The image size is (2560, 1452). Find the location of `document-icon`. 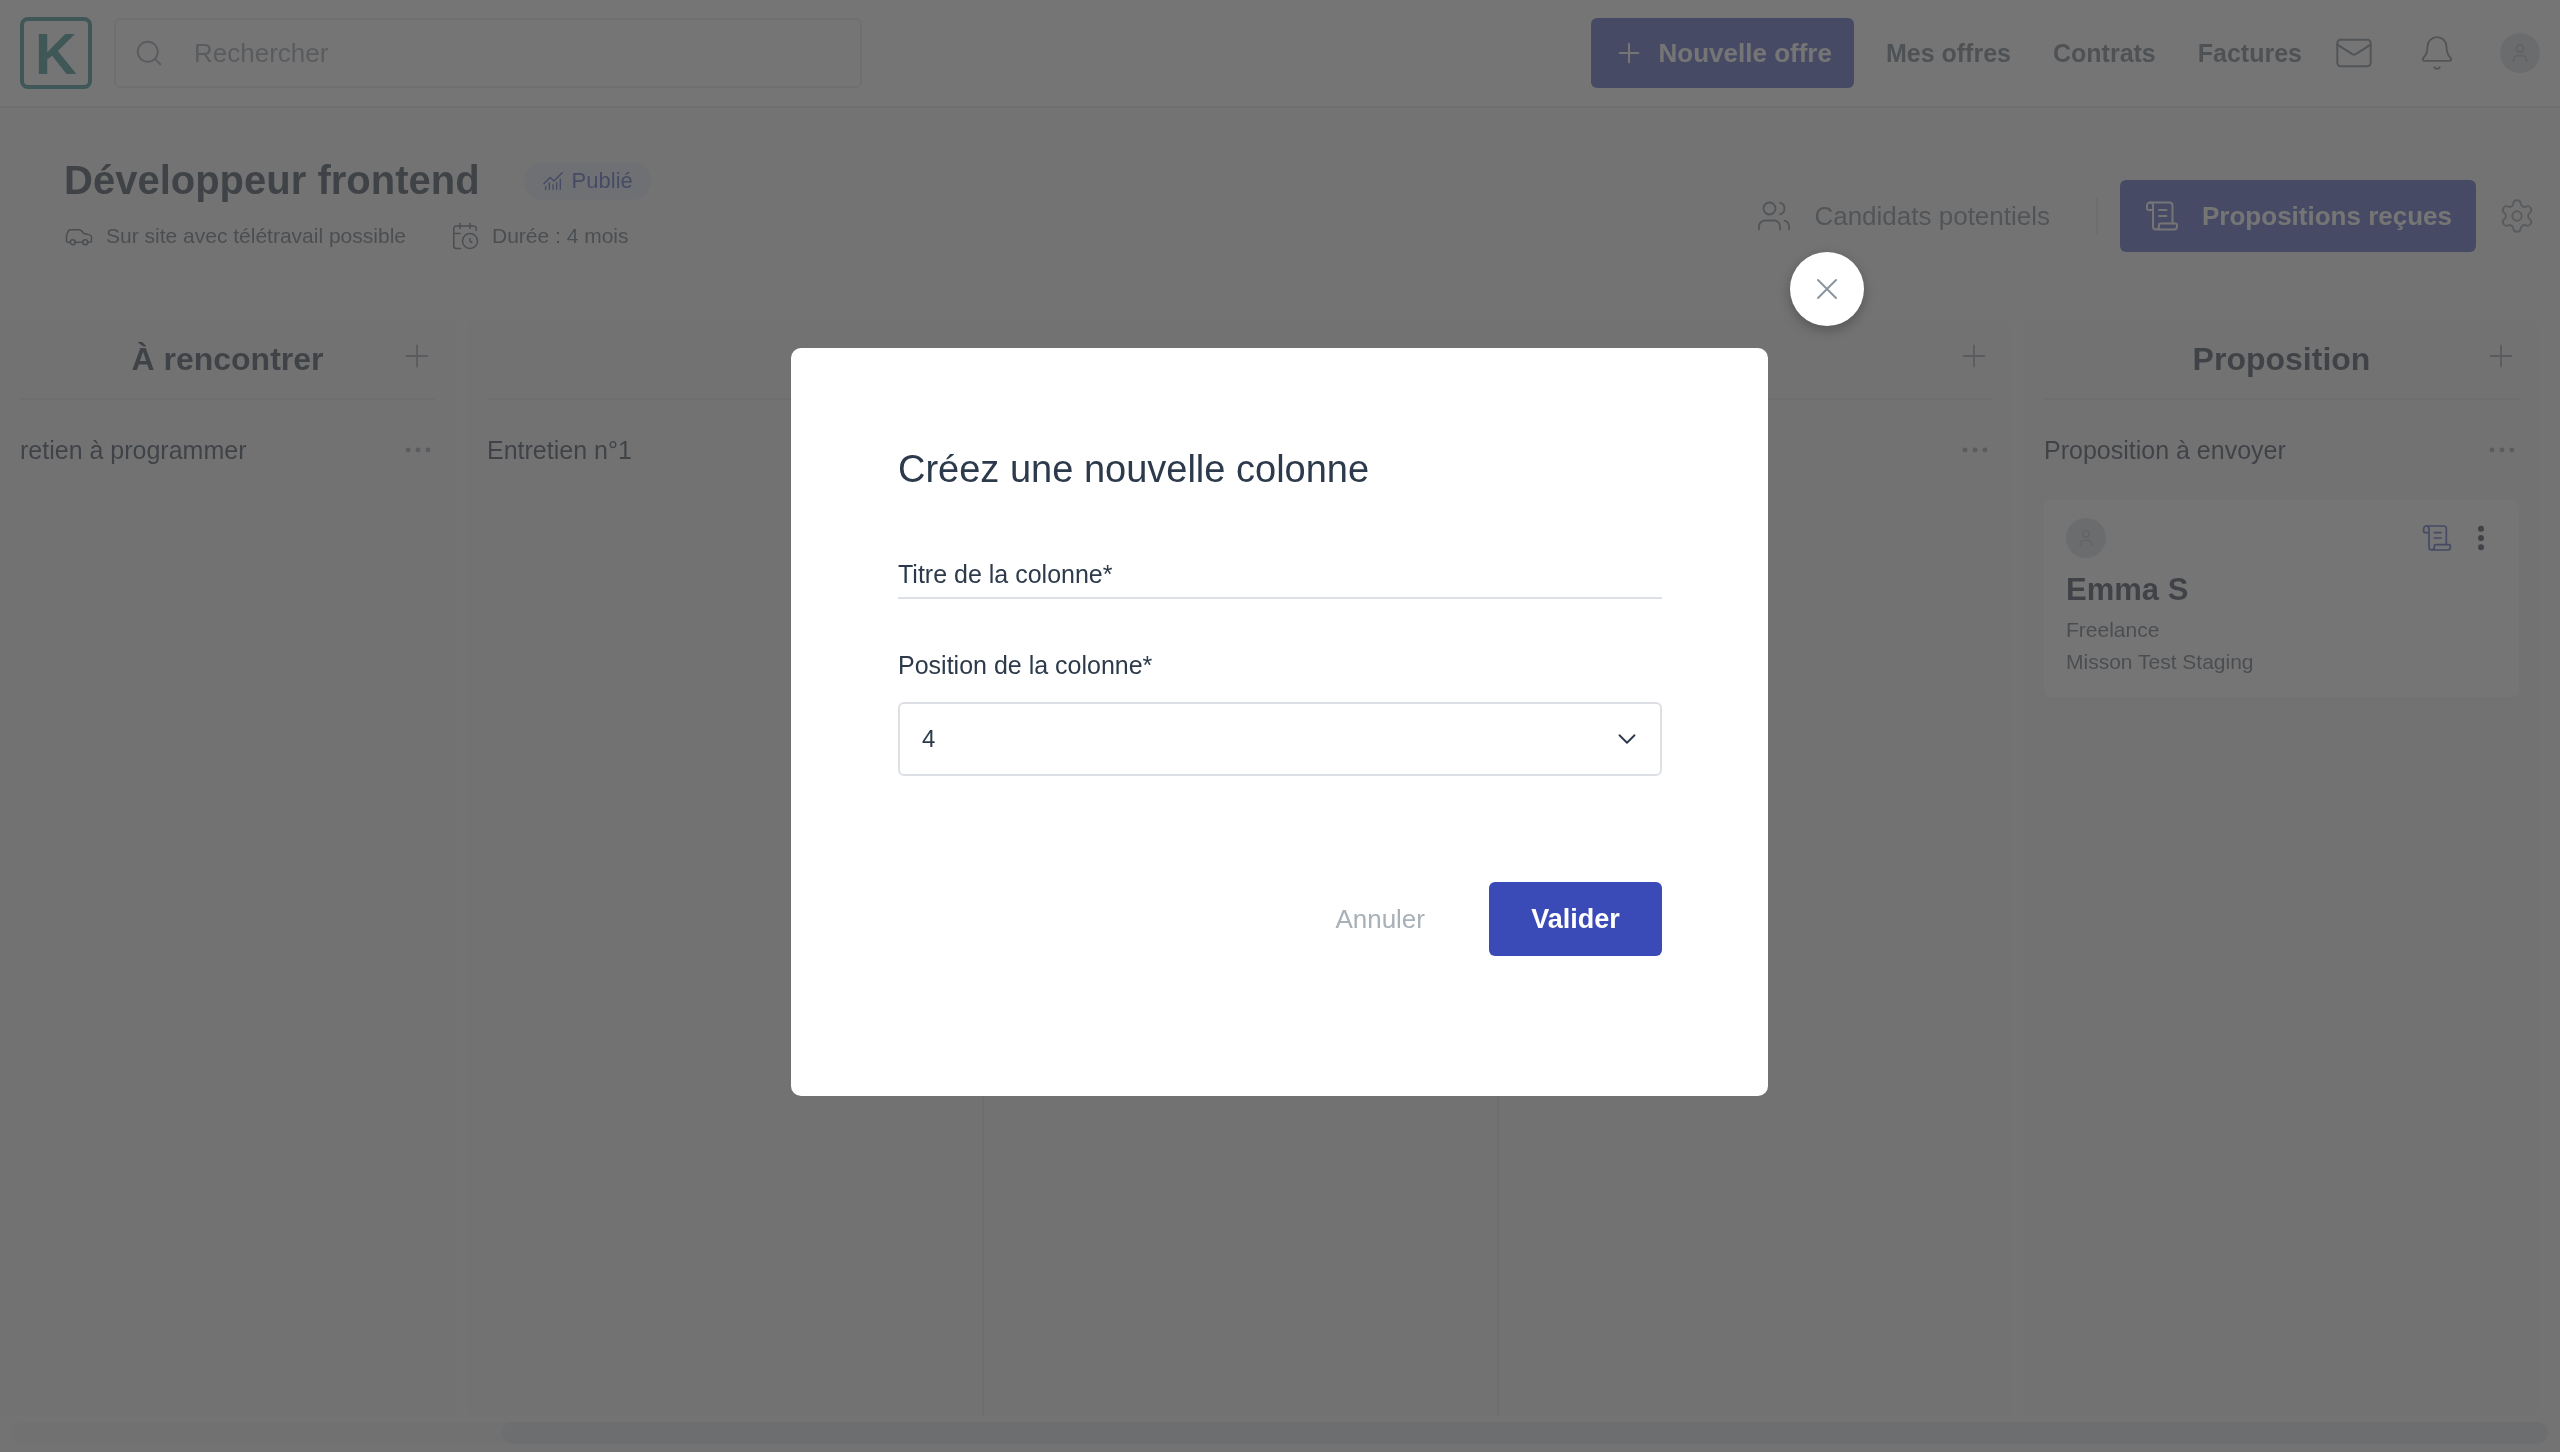

document-icon is located at coordinates (2437, 538).